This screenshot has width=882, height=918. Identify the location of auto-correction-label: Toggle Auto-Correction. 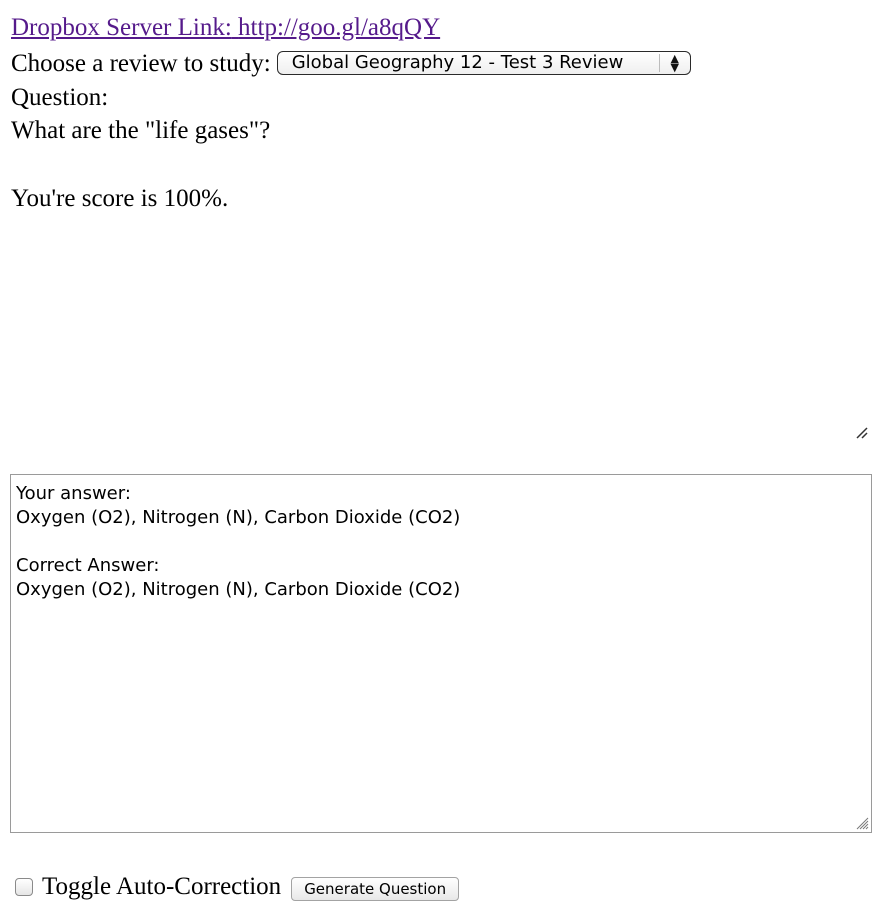
(161, 887).